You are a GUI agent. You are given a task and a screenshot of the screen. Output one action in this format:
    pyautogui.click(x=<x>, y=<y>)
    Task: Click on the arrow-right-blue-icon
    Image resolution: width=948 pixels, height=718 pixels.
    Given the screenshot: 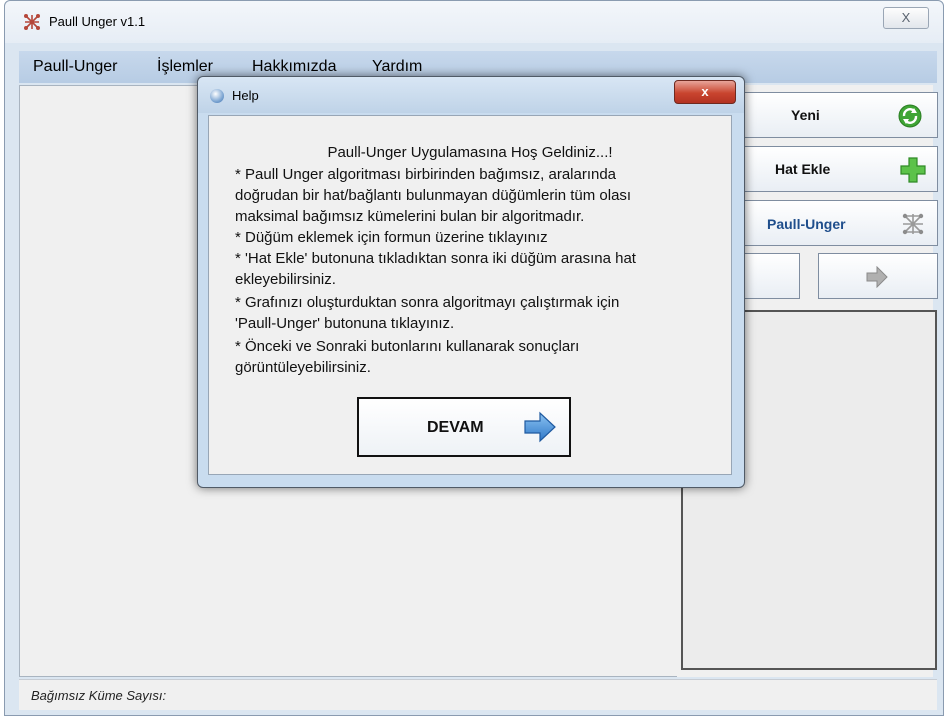 What is the action you would take?
    pyautogui.click(x=540, y=427)
    